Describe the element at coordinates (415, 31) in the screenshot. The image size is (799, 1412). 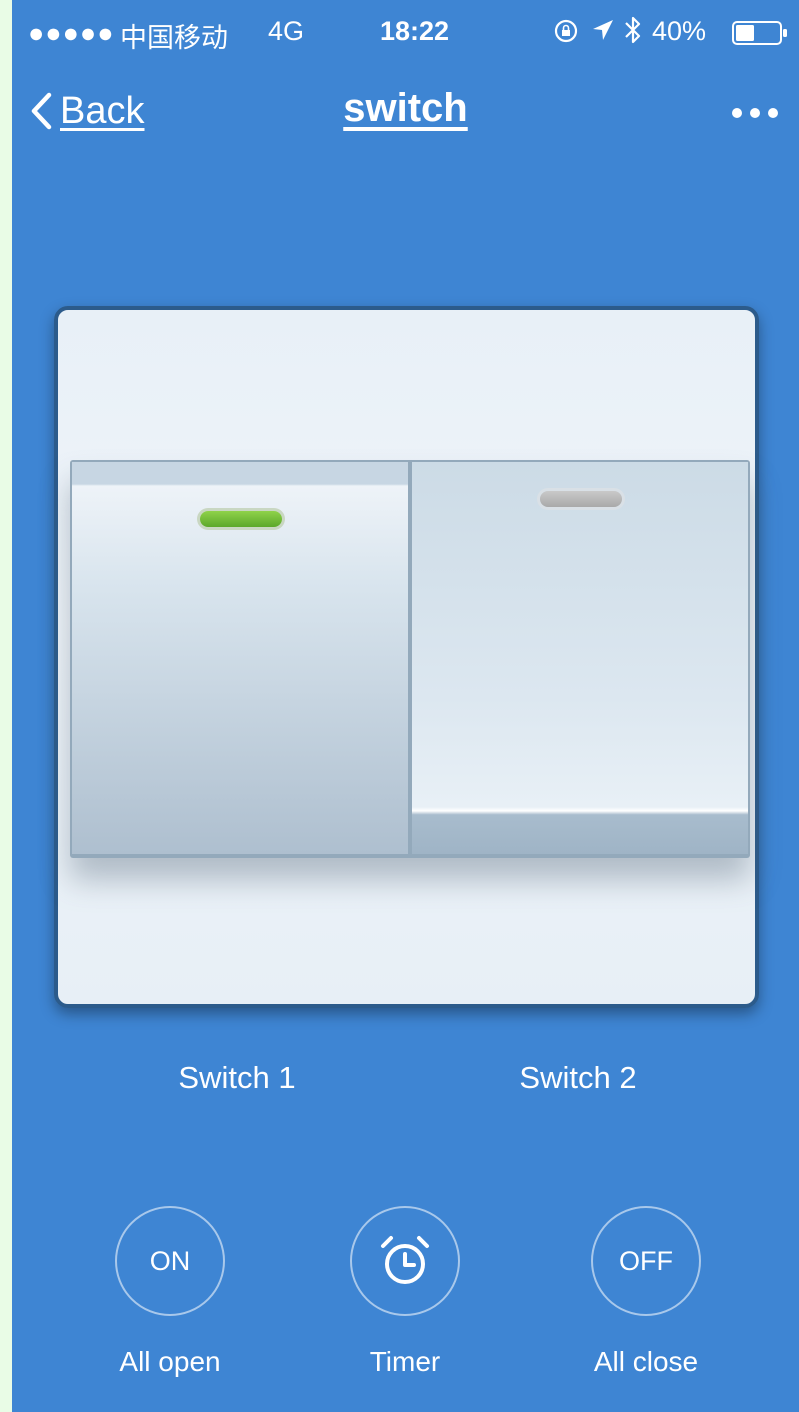
I see `status-time: 18:22` at that location.